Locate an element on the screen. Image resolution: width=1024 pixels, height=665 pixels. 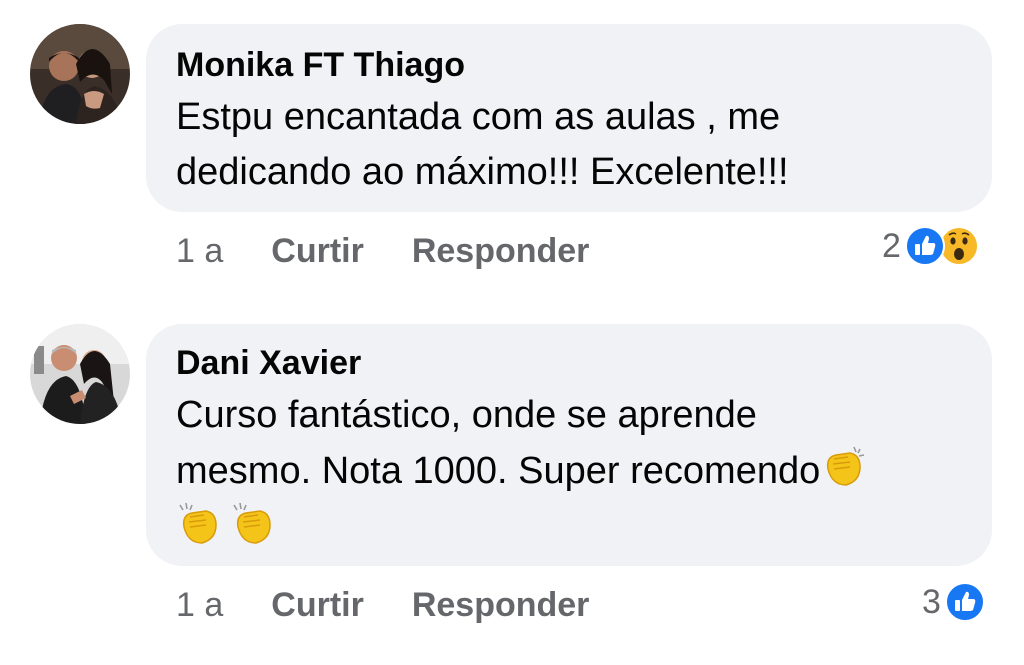
comment-timestamp: 1 a is located at coordinates (199, 605).